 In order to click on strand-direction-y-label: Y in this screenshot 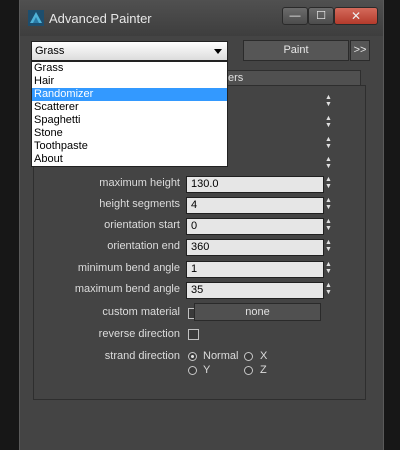, I will do `click(207, 370)`.